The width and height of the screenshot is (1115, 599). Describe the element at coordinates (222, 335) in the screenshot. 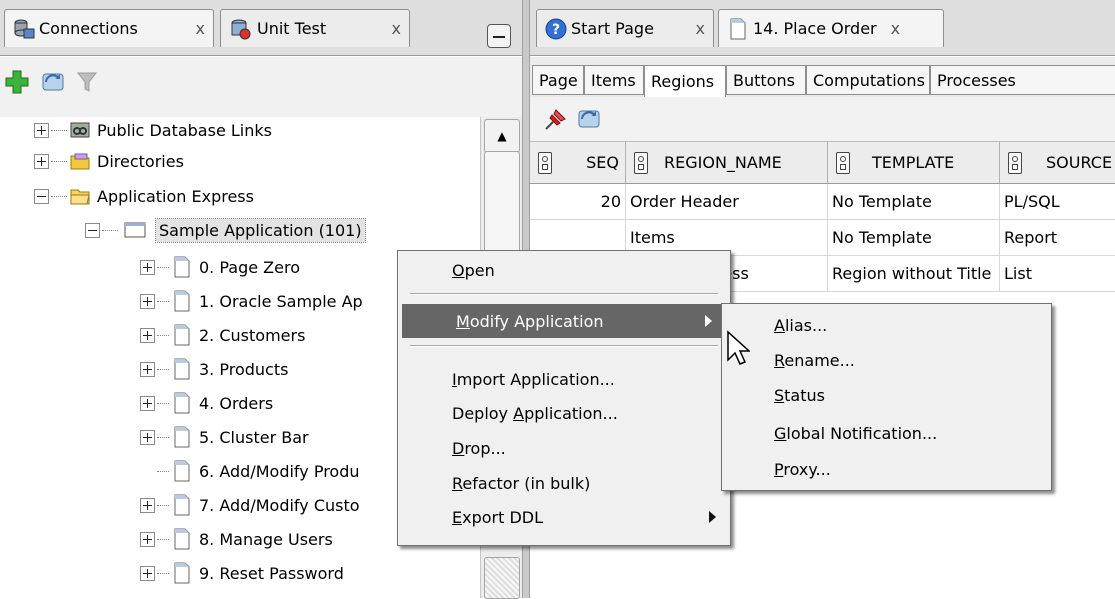

I see `tree-item-page: 2. Customers` at that location.